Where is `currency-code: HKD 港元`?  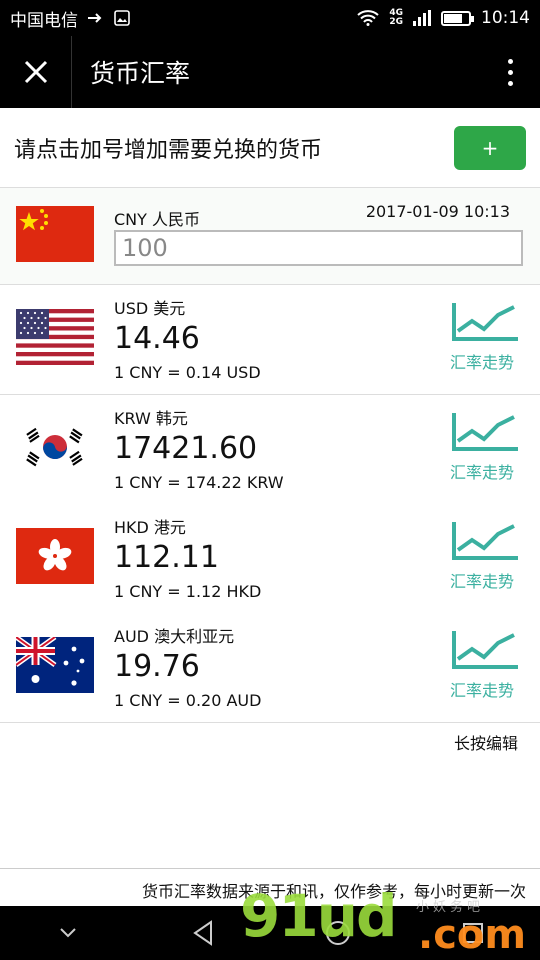 currency-code: HKD 港元 is located at coordinates (150, 527).